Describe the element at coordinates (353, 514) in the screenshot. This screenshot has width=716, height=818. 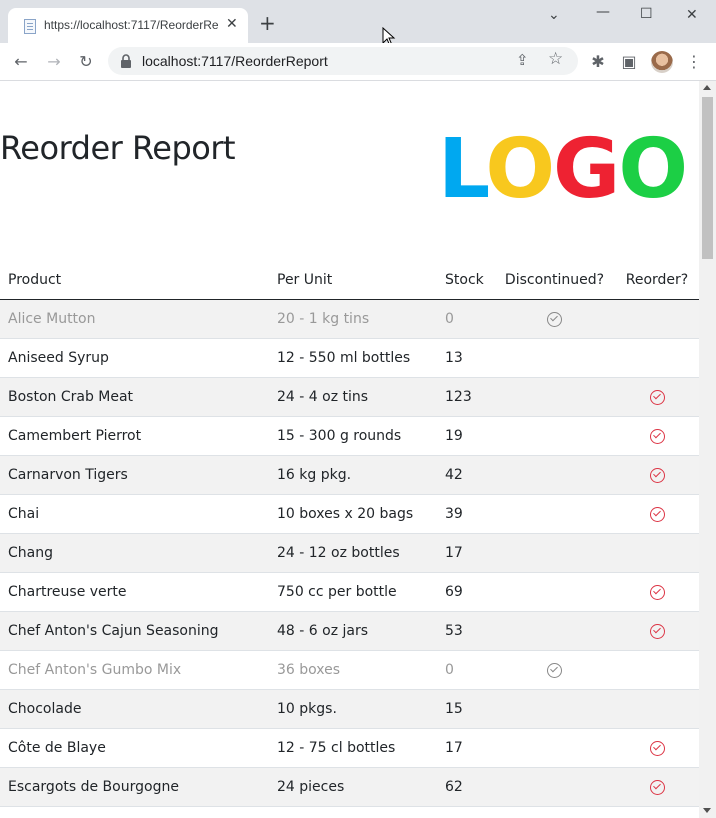
I see `cell-per-unit: 10 boxes x 20 bags` at that location.